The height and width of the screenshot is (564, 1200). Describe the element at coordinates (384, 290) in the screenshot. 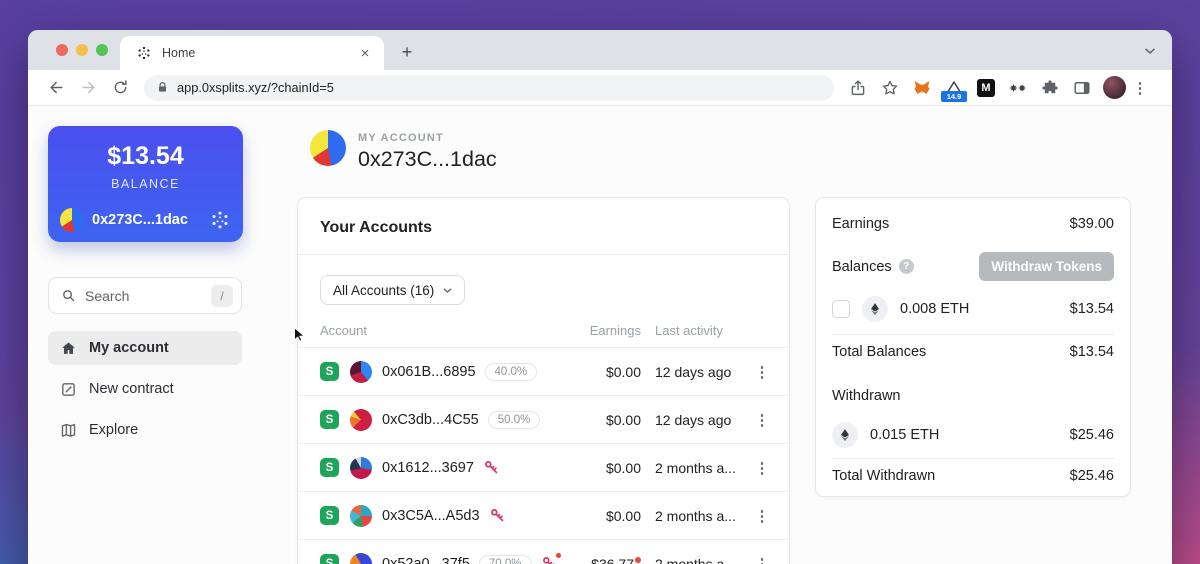

I see `accounts-filter-value: All Accounts (16)` at that location.